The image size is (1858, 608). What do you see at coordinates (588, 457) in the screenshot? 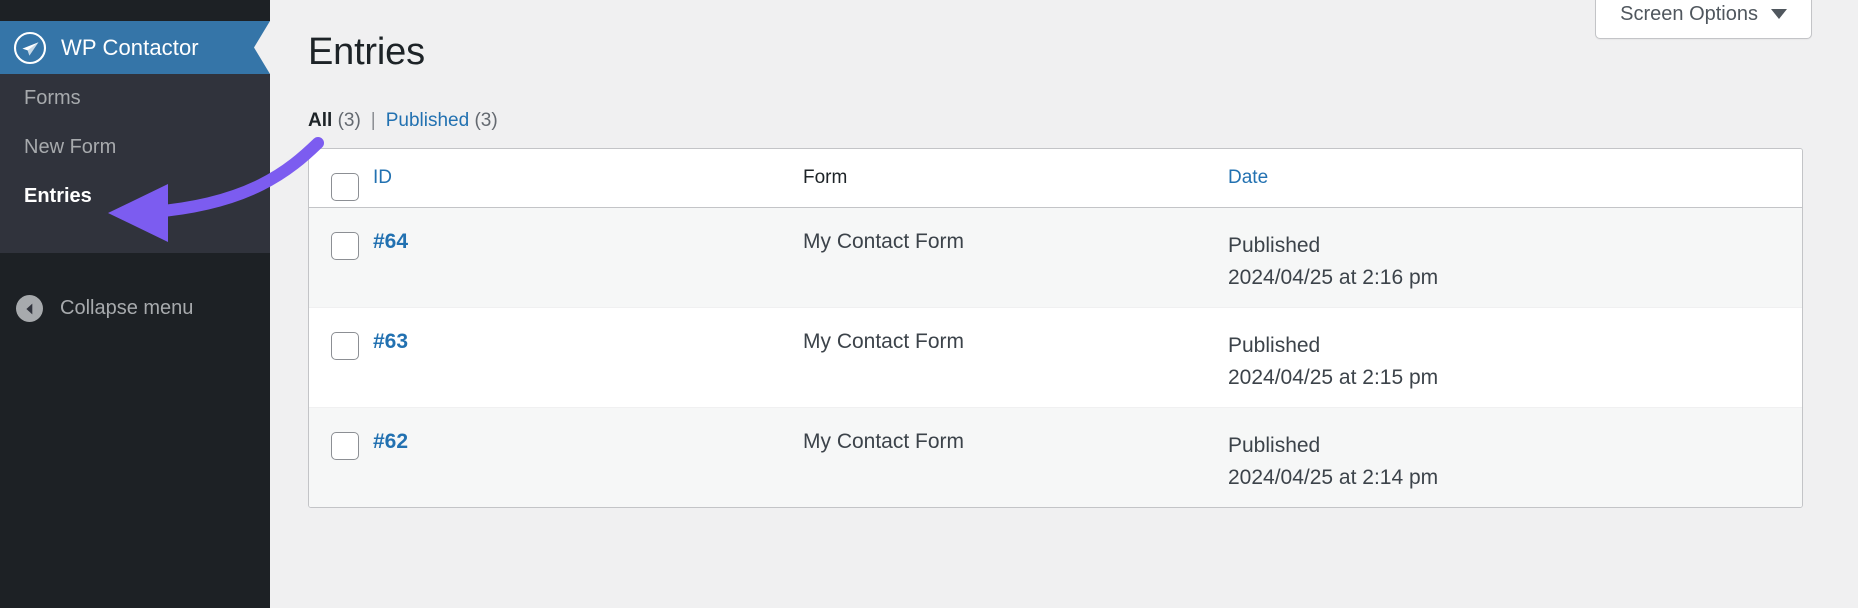
I see `row-id-cell: #62` at bounding box center [588, 457].